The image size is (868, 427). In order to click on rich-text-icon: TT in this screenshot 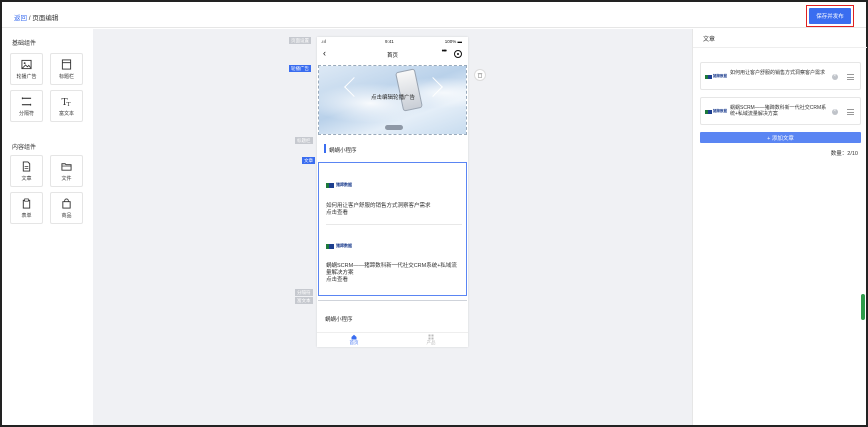, I will do `click(66, 102)`.